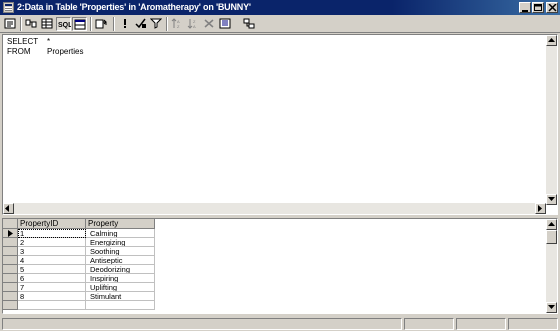 This screenshot has width=560, height=331. What do you see at coordinates (120, 305) in the screenshot?
I see `cell-property` at bounding box center [120, 305].